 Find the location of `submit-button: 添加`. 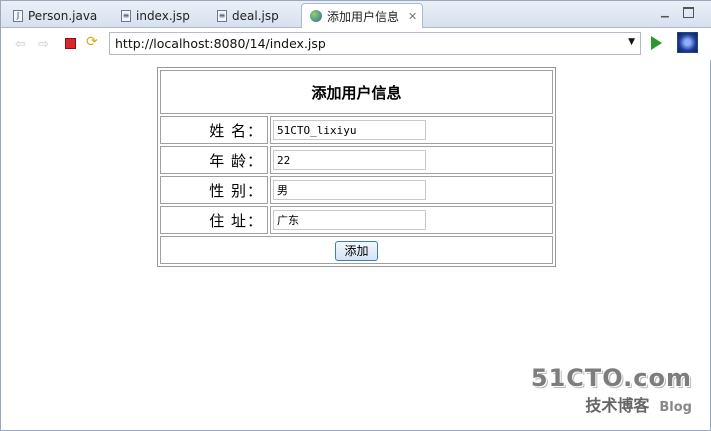

submit-button: 添加 is located at coordinates (356, 250).